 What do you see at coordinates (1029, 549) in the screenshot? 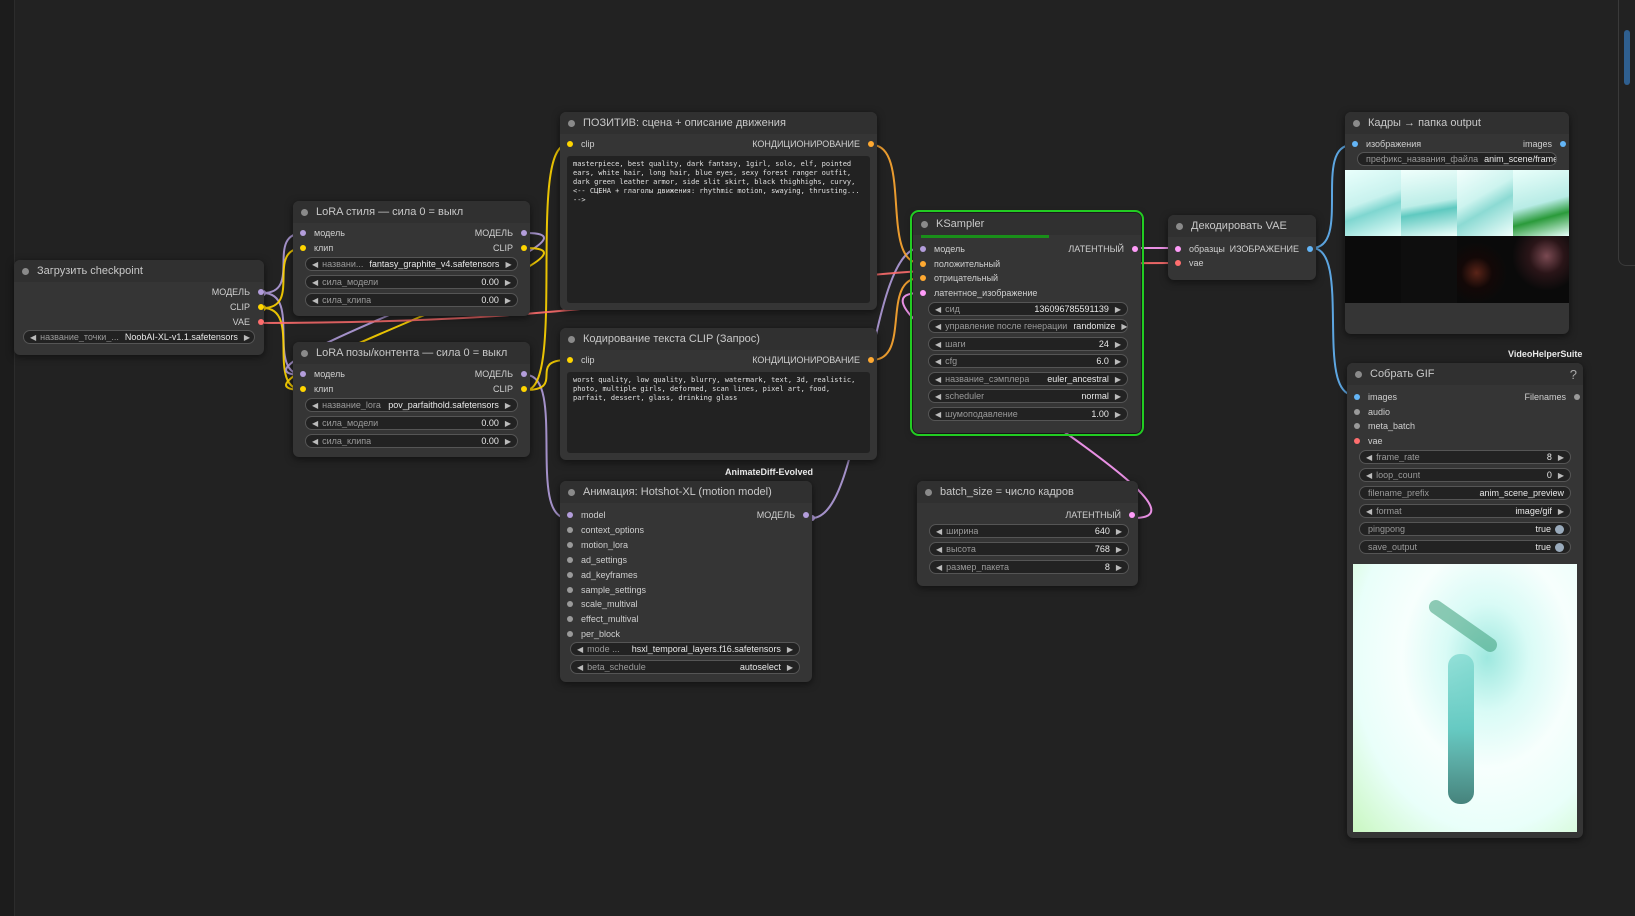
I see `widget-height: ◀ высота 768 ▶` at bounding box center [1029, 549].